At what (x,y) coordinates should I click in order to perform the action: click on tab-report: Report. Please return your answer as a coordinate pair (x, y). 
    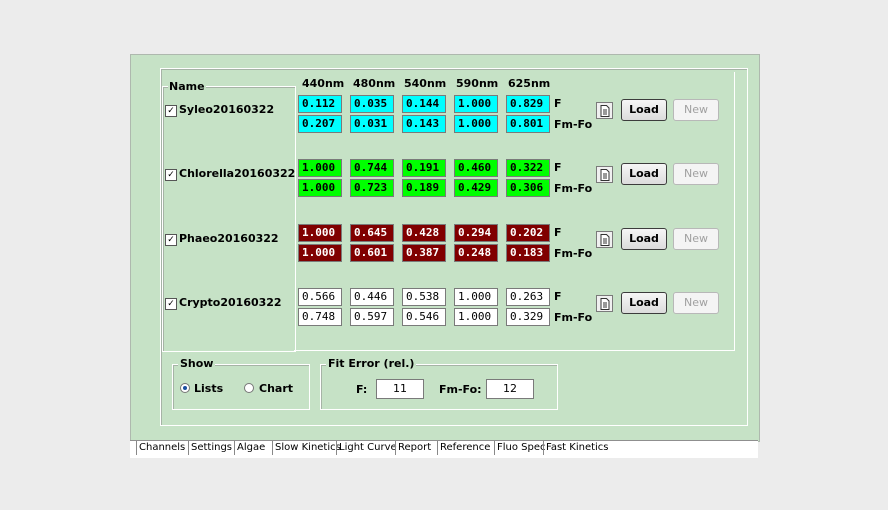
    Looking at the image, I should click on (414, 448).